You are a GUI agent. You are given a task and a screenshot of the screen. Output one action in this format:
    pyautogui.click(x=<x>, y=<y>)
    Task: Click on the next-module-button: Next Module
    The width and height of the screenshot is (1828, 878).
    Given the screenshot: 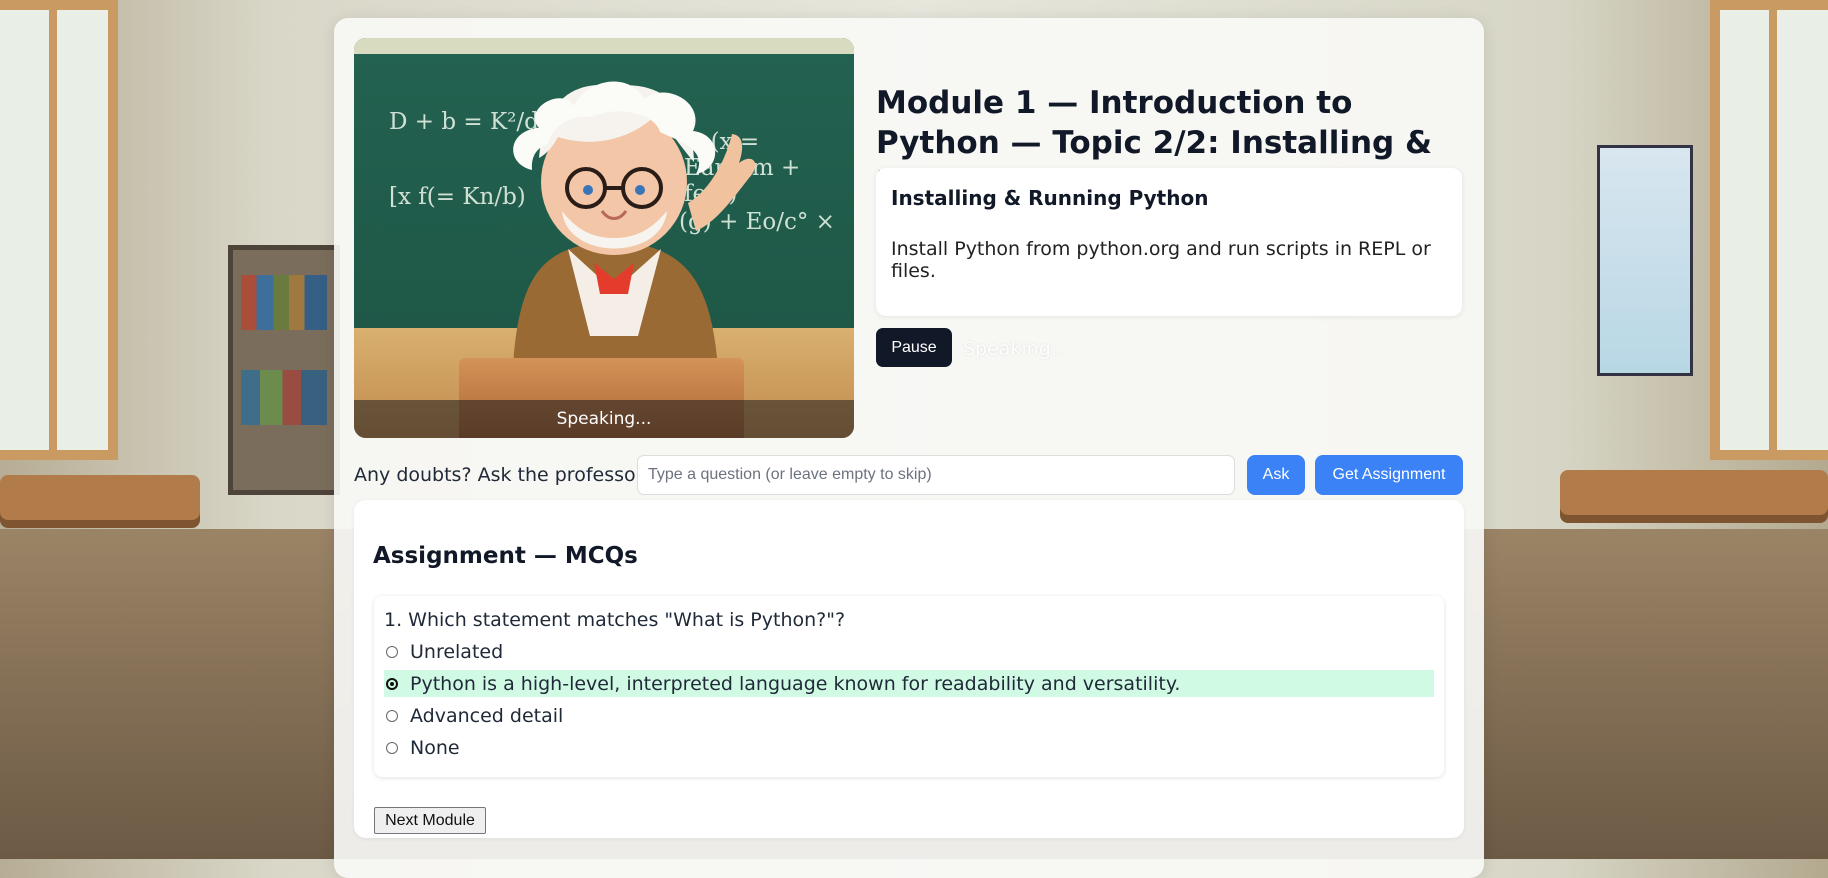 What is the action you would take?
    pyautogui.click(x=430, y=820)
    